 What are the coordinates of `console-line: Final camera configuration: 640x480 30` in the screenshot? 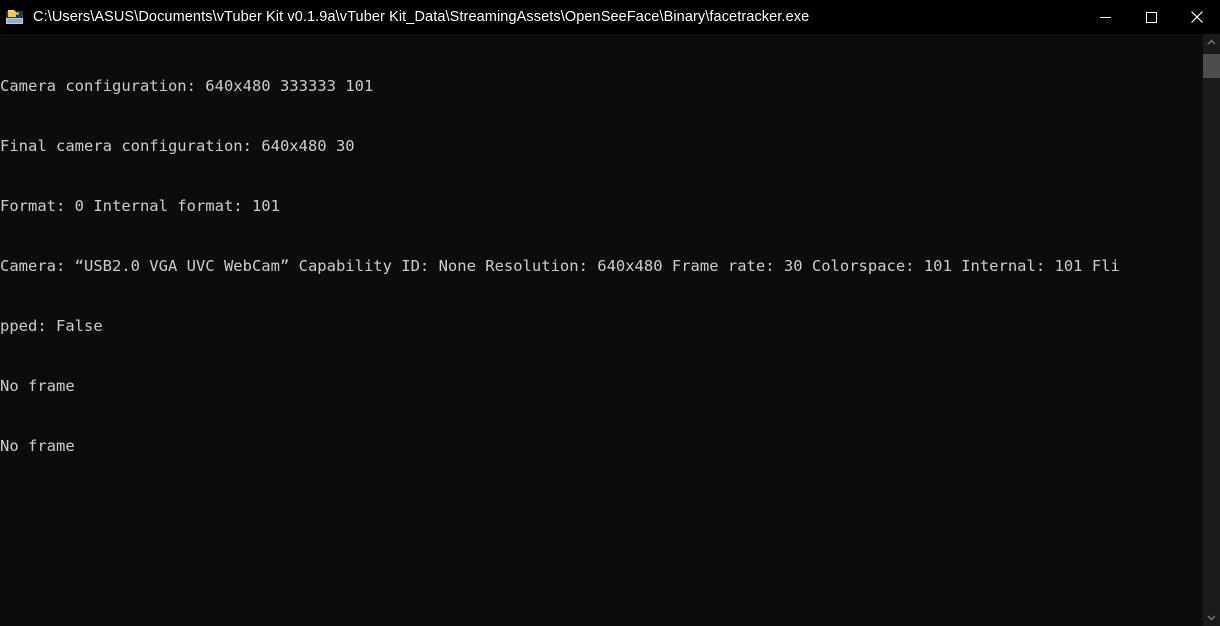 It's located at (177, 146).